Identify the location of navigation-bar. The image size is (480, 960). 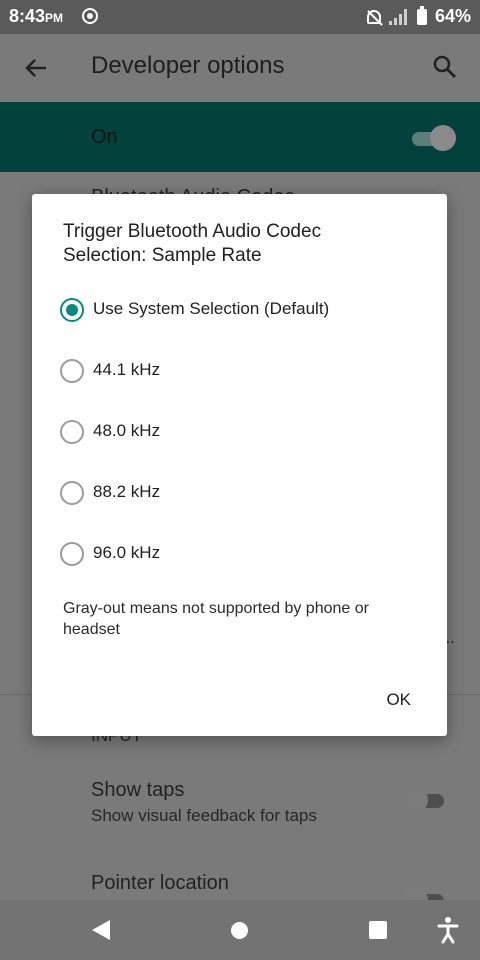
(240, 930).